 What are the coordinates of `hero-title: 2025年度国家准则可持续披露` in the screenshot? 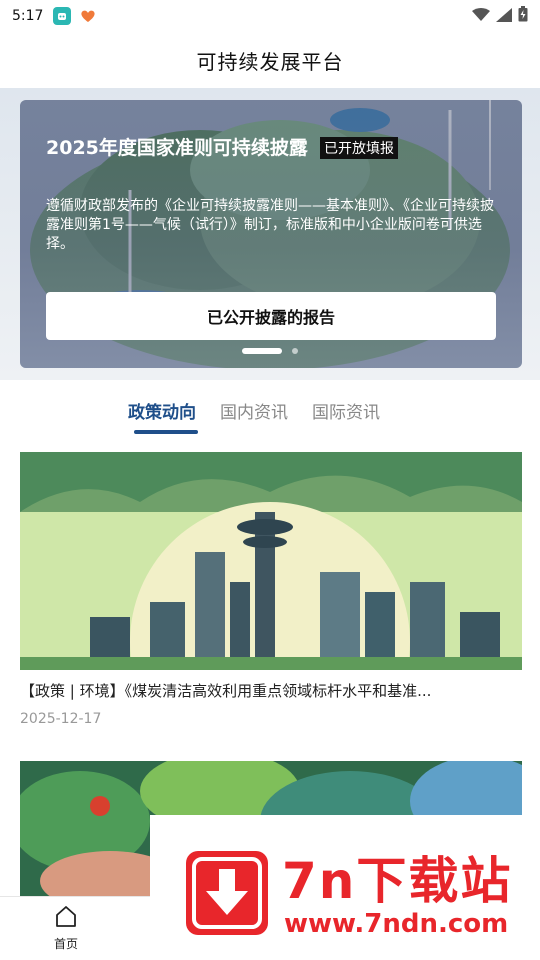 It's located at (177, 148).